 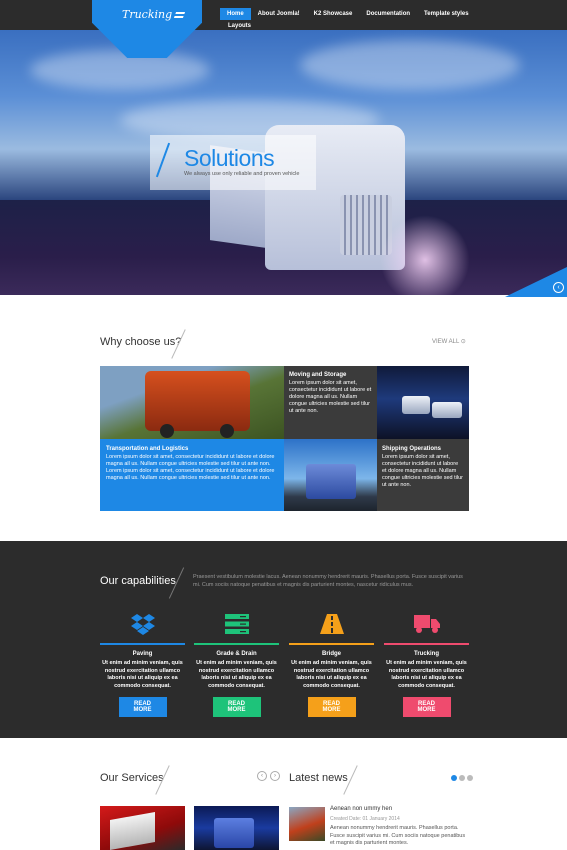 What do you see at coordinates (388, 14) in the screenshot?
I see `nav-documentation: Documentation` at bounding box center [388, 14].